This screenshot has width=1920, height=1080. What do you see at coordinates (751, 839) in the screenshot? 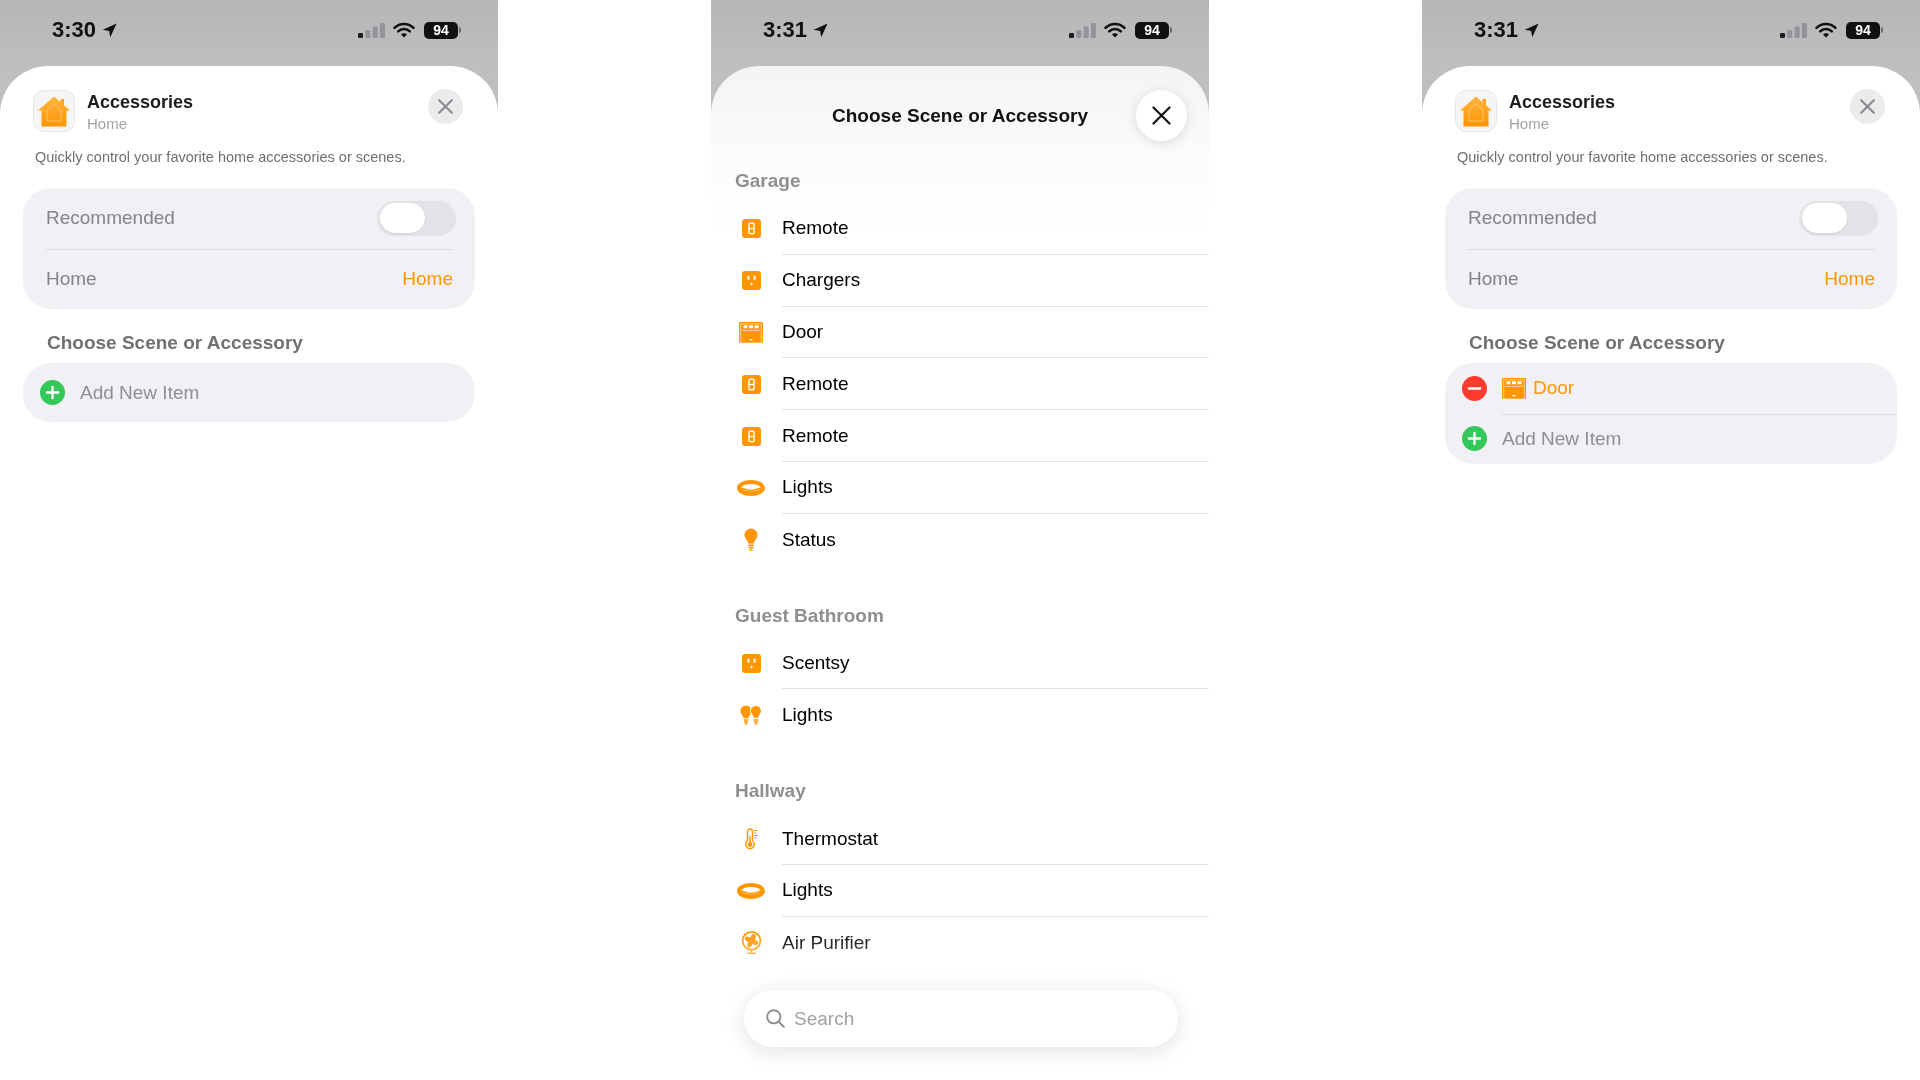
I see `thermometer-icon` at bounding box center [751, 839].